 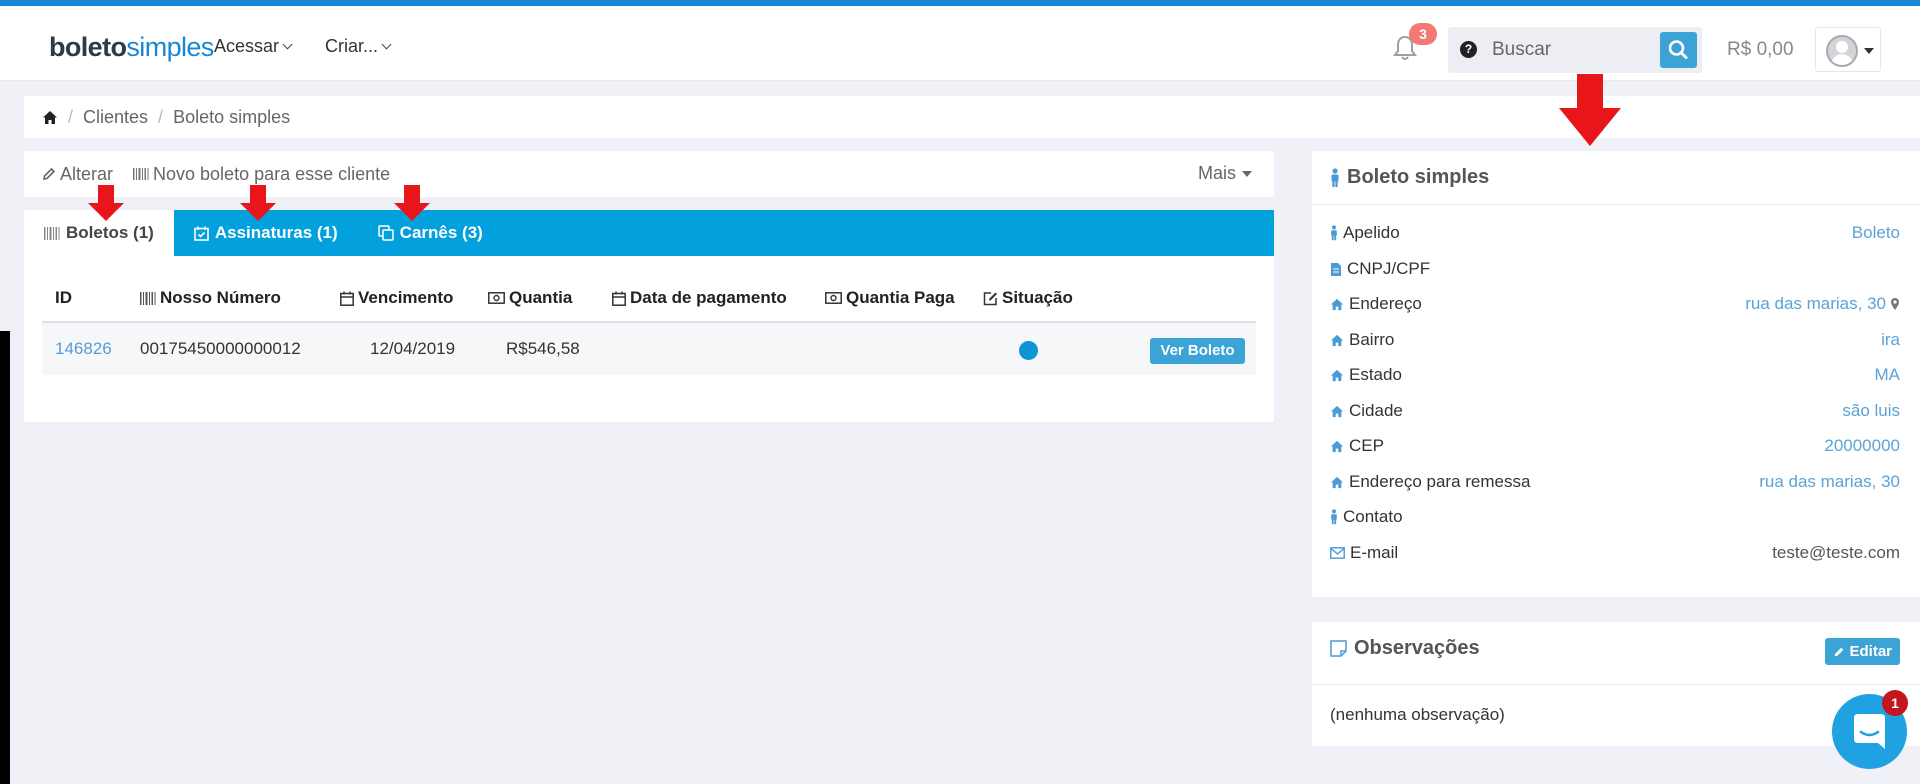 I want to click on logo: boletosimples, so click(x=131, y=47).